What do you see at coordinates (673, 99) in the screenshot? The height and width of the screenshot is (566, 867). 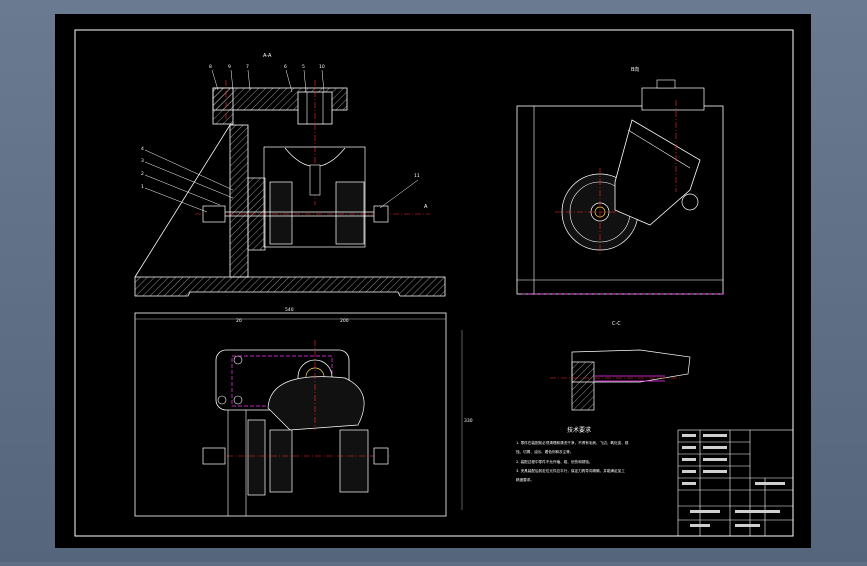 I see `top-boss` at bounding box center [673, 99].